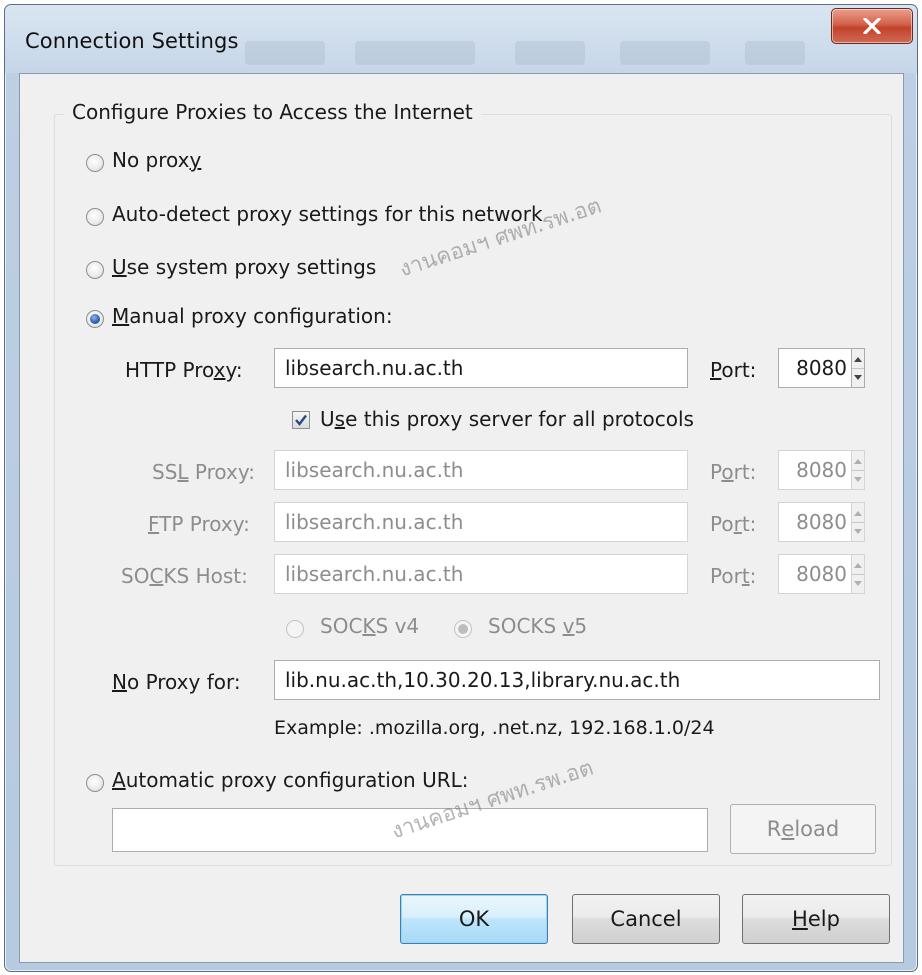 The width and height of the screenshot is (922, 975). Describe the element at coordinates (184, 370) in the screenshot. I see `http-proxy-label: HTTP Proxy:` at that location.